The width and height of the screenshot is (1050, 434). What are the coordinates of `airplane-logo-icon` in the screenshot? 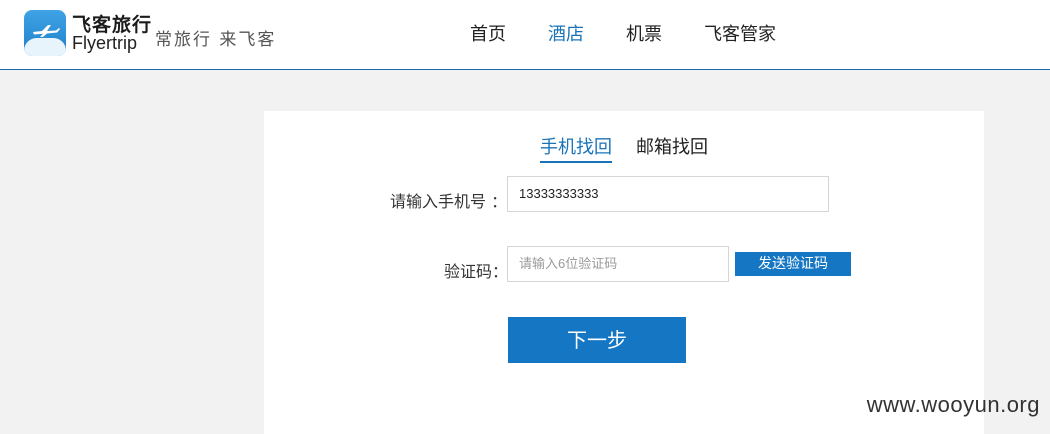 It's located at (45, 33).